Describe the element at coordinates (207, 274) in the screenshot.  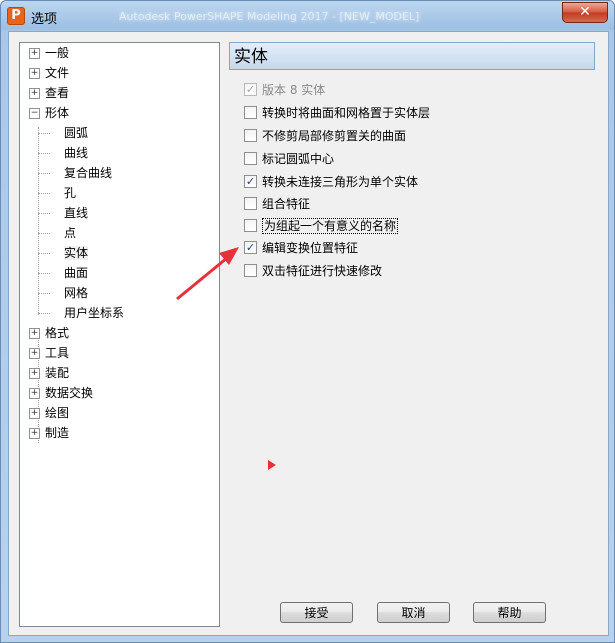
I see `annotation-arrow-icon` at that location.